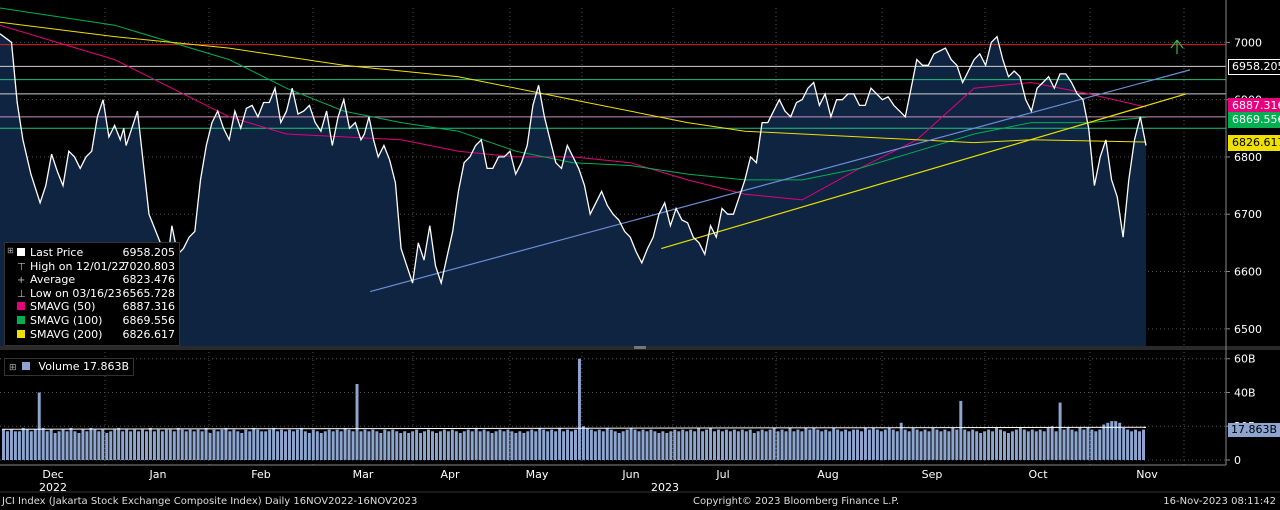  Describe the element at coordinates (149, 266) in the screenshot. I see `legend-value: 7020.803` at that location.